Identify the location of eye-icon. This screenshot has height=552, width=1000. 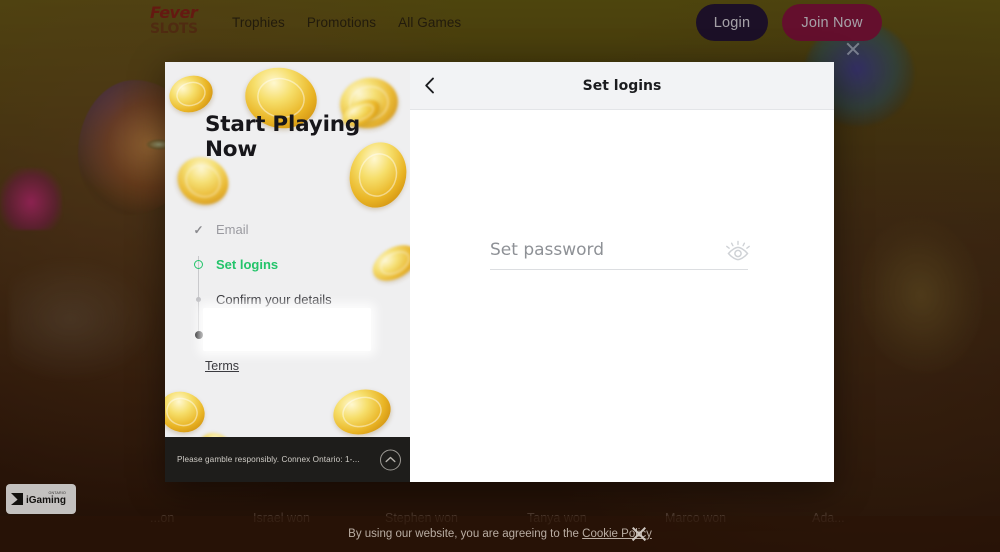
(738, 251).